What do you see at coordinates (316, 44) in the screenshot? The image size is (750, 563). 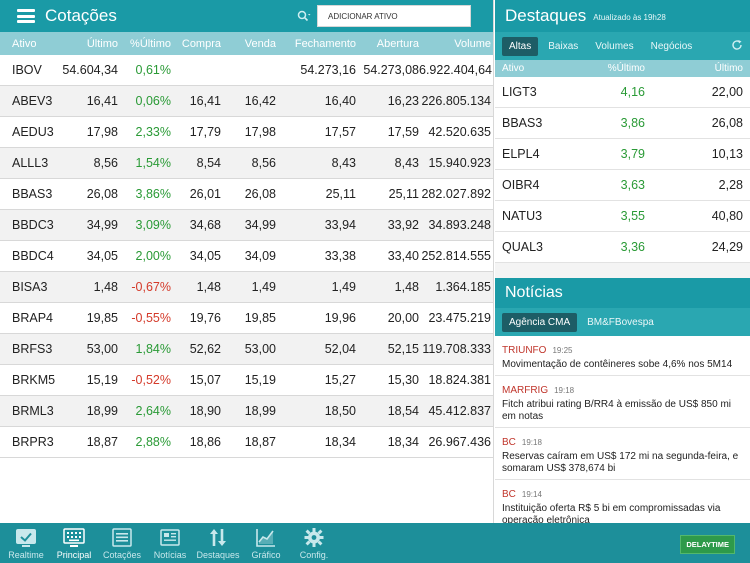 I see `col-fechamento: Fechamento` at bounding box center [316, 44].